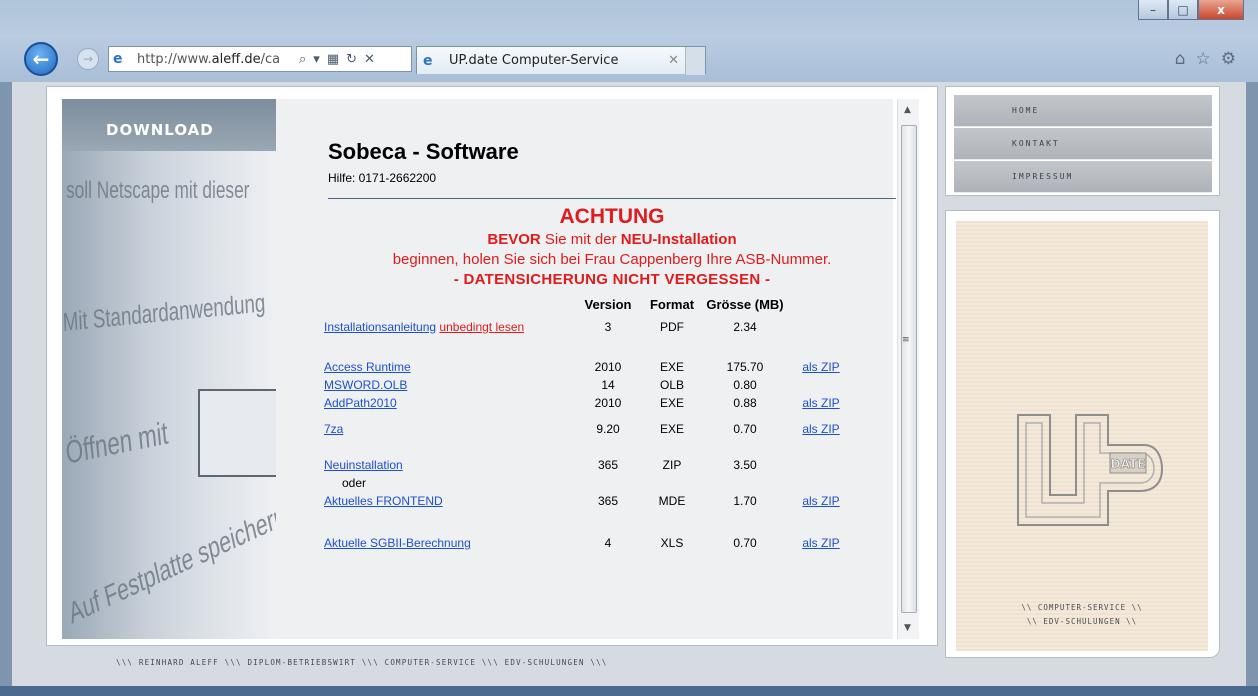 This screenshot has height=696, width=1258. I want to click on nav-item-impressum: IMPRESSUM, so click(1083, 177).